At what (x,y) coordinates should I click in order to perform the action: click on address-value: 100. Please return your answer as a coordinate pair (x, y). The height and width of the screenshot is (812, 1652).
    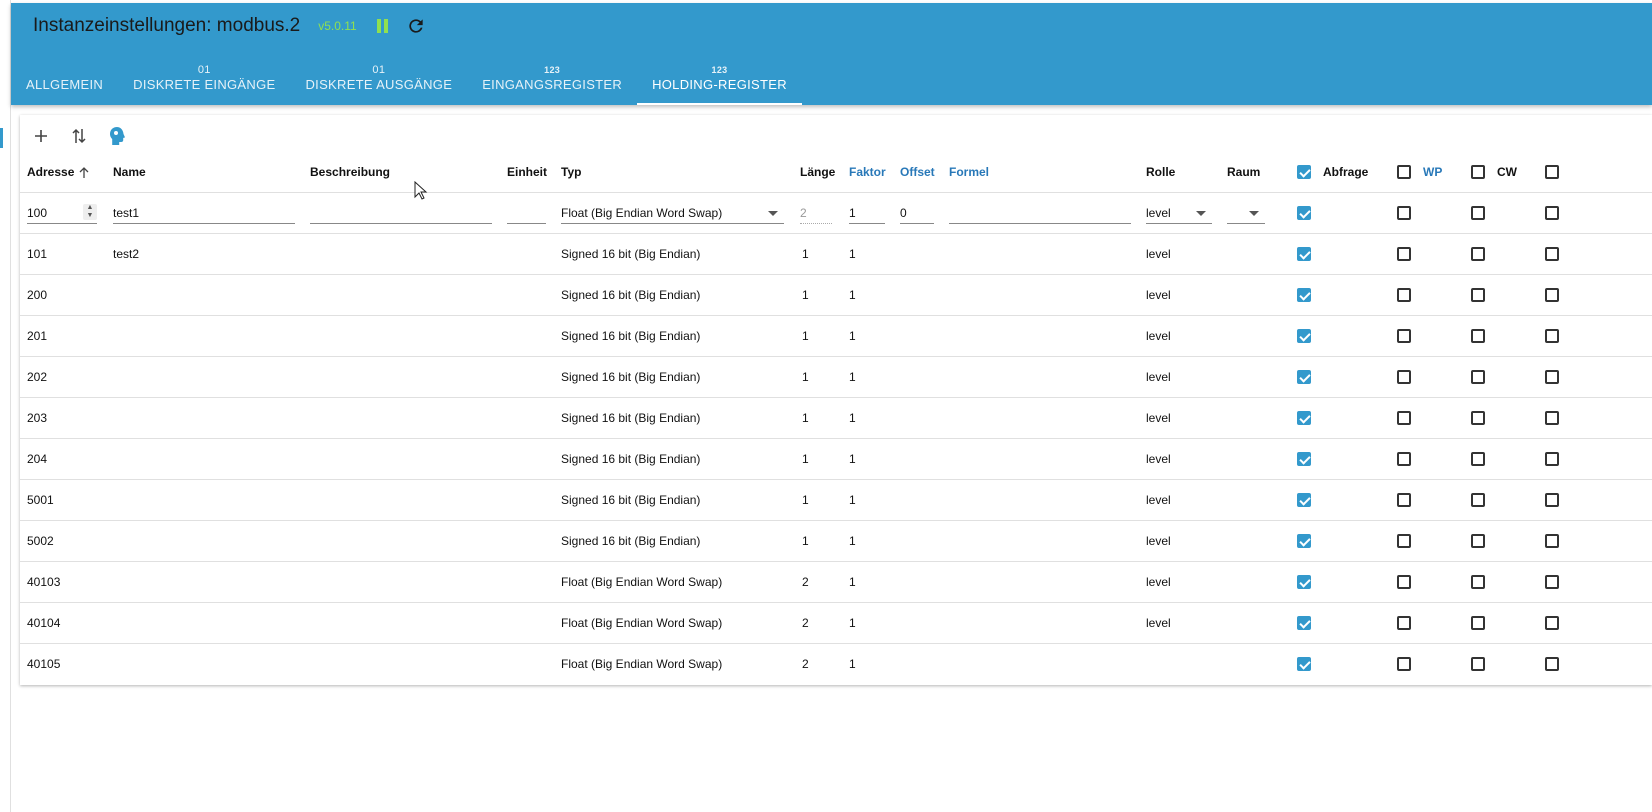
    Looking at the image, I should click on (37, 213).